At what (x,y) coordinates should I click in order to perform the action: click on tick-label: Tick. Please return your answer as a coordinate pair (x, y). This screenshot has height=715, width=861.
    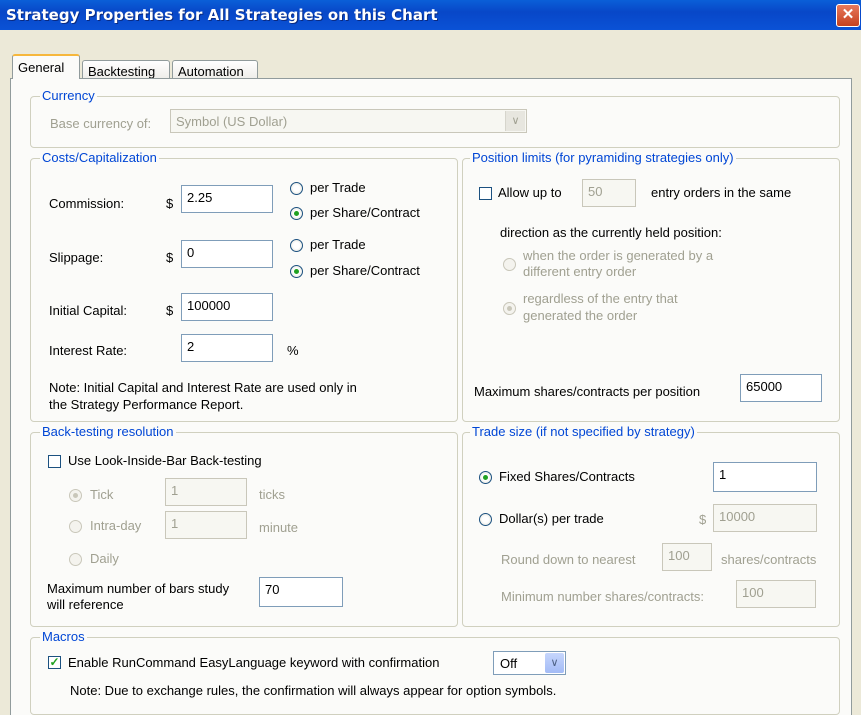
    Looking at the image, I should click on (102, 494).